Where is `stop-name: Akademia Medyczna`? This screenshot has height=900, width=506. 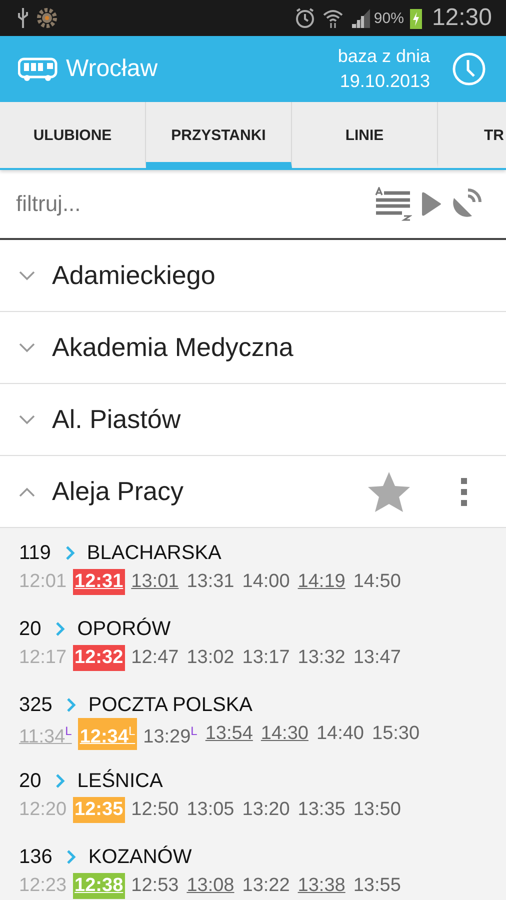 stop-name: Akademia Medyczna is located at coordinates (173, 347).